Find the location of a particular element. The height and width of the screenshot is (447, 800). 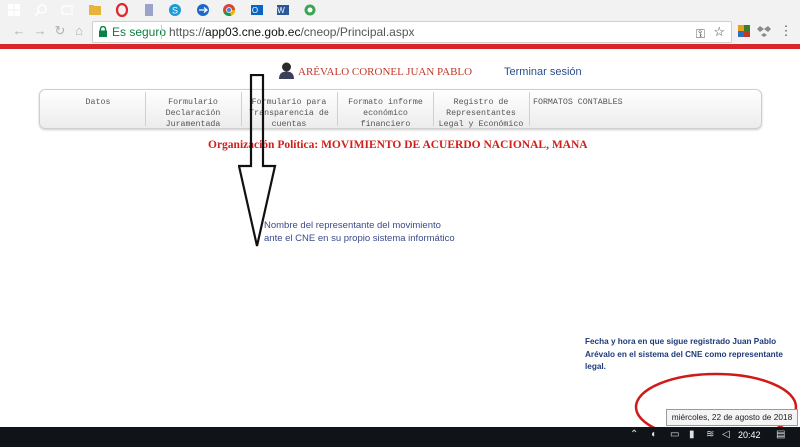

svg-text: S is located at coordinates (175, 11).